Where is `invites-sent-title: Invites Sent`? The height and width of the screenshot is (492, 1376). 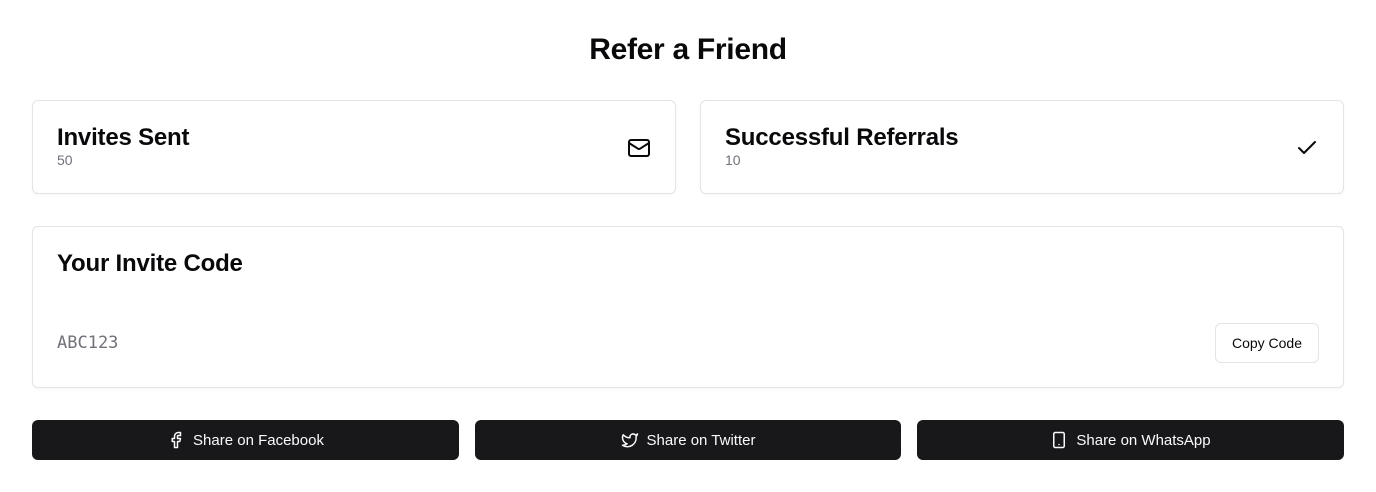
invites-sent-title: Invites Sent is located at coordinates (123, 137).